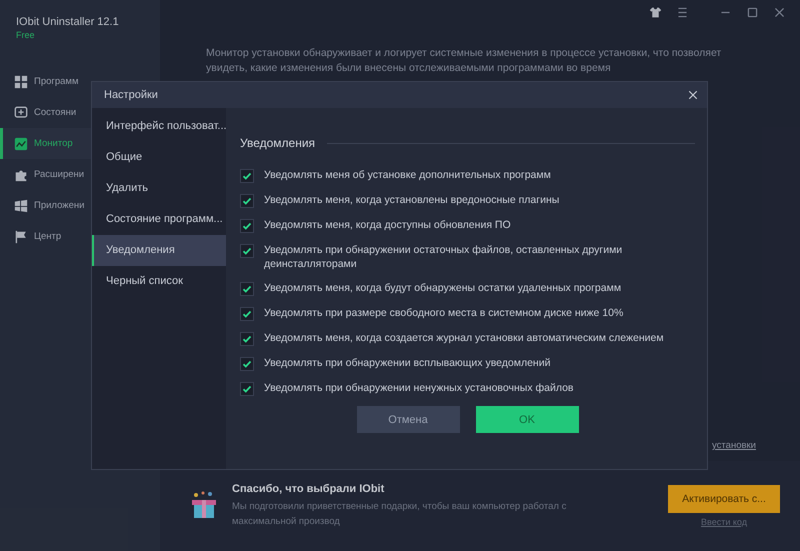 Image resolution: width=800 pixels, height=551 pixels. What do you see at coordinates (159, 188) in the screenshot?
I see `nav-item: Удалить` at bounding box center [159, 188].